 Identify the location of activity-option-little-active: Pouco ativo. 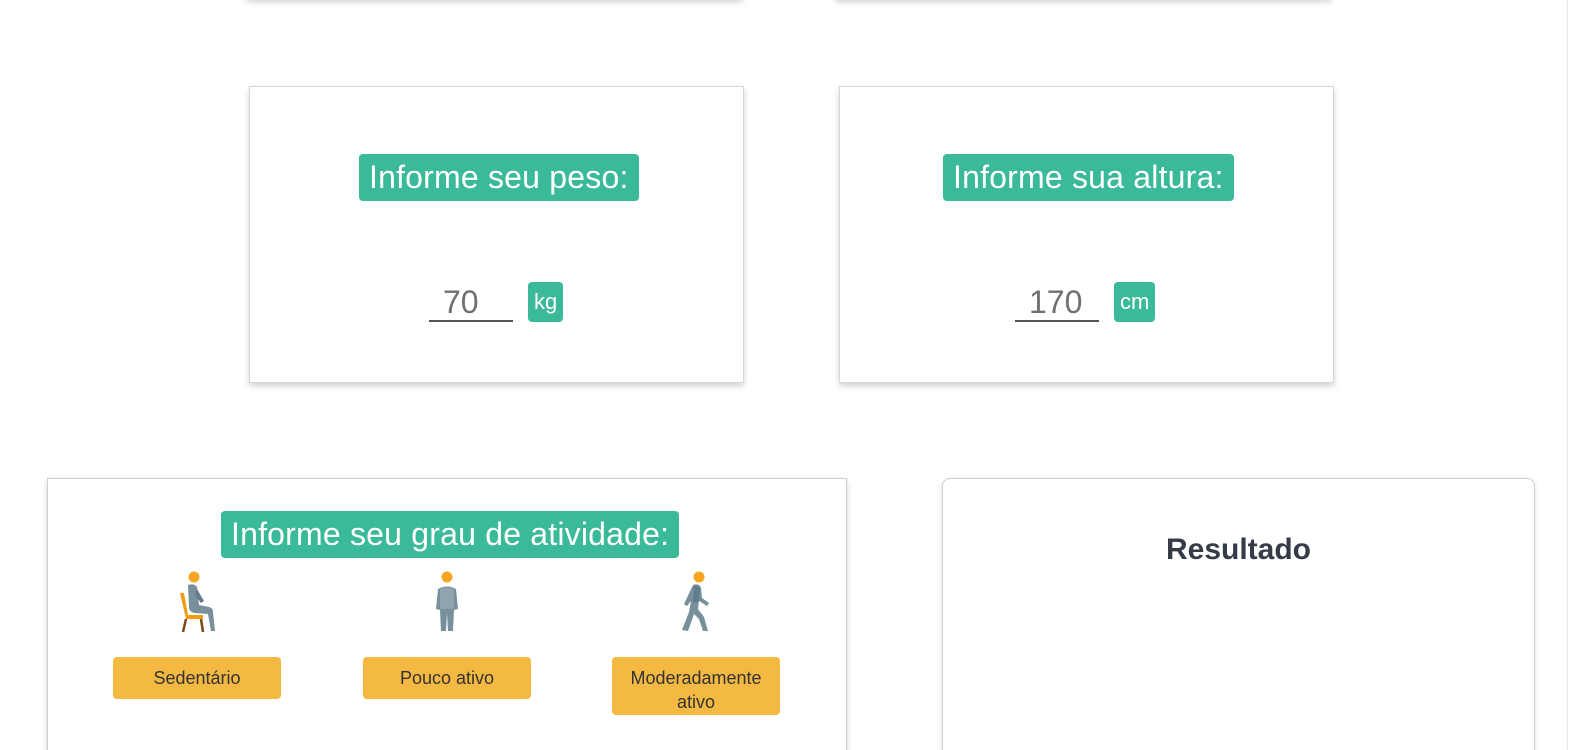
(447, 635).